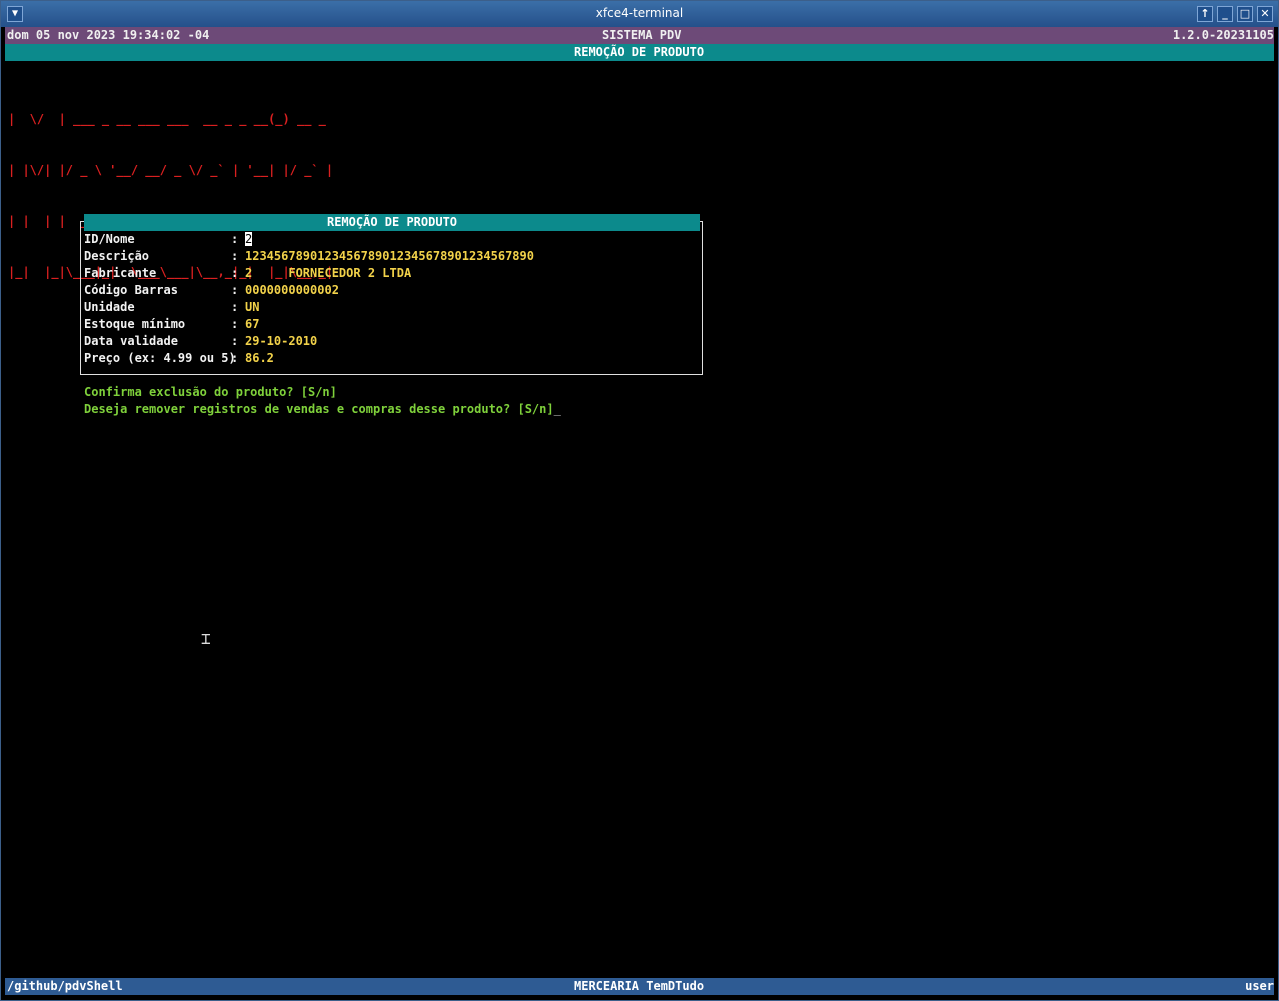 The image size is (1279, 1001). I want to click on keep-above-button: ↑, so click(1205, 14).